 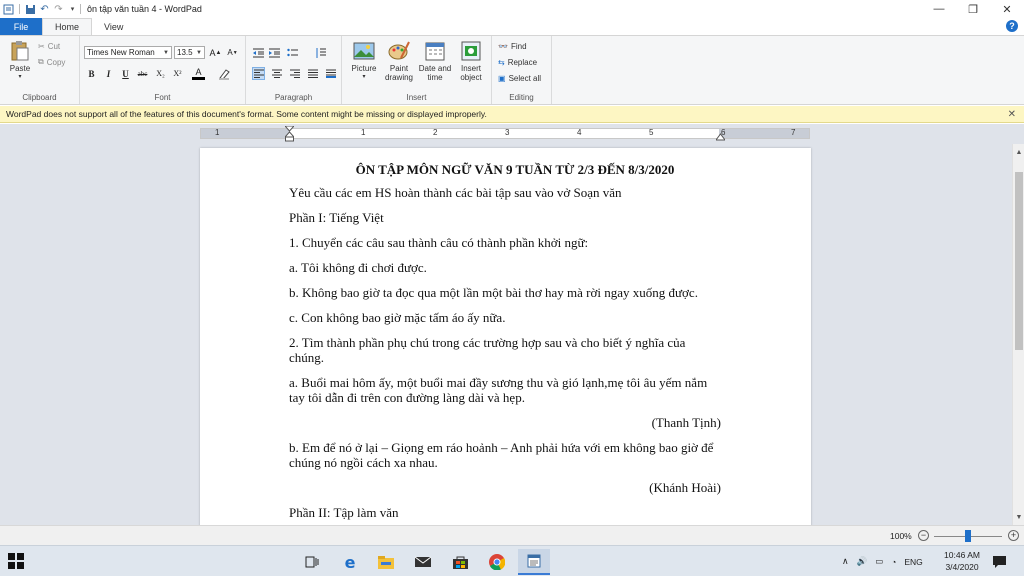 I want to click on store-icon, so click(x=460, y=562).